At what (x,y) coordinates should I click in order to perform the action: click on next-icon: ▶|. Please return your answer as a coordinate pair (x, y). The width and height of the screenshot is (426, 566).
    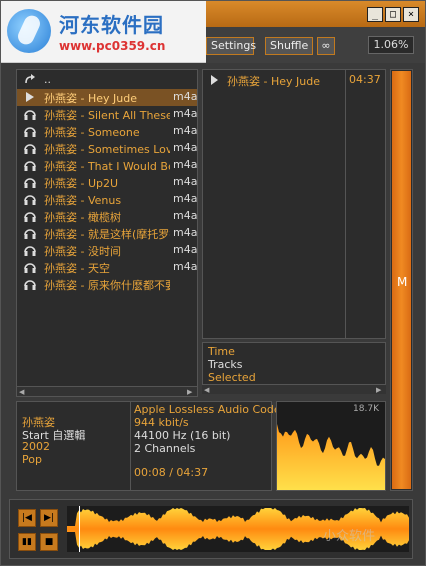
    Looking at the image, I should click on (49, 518).